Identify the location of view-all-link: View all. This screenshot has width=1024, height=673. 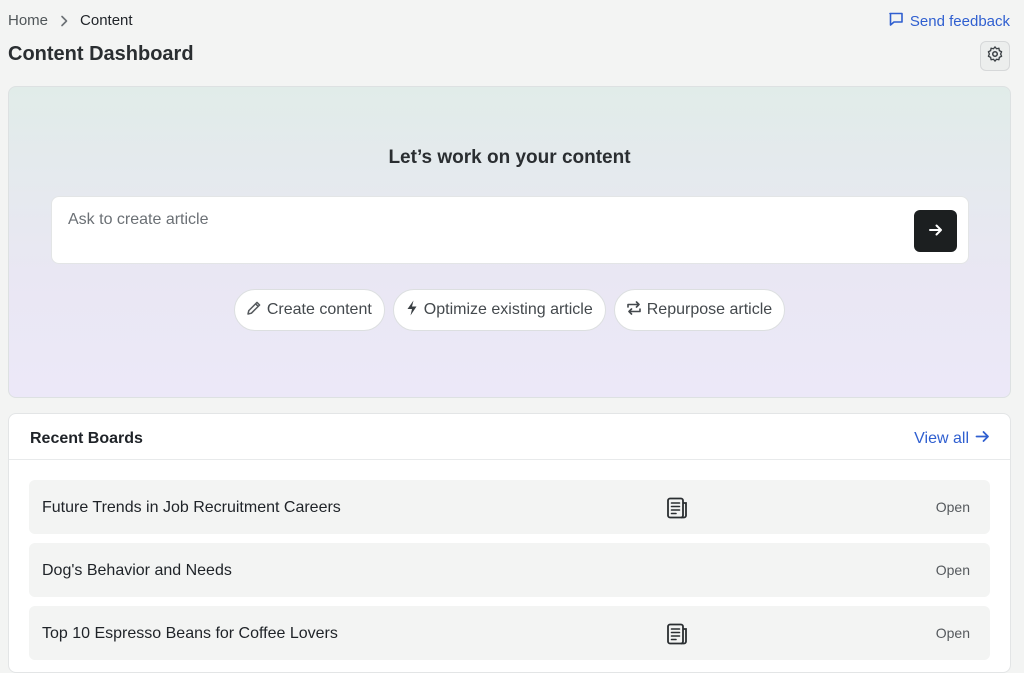
(952, 439).